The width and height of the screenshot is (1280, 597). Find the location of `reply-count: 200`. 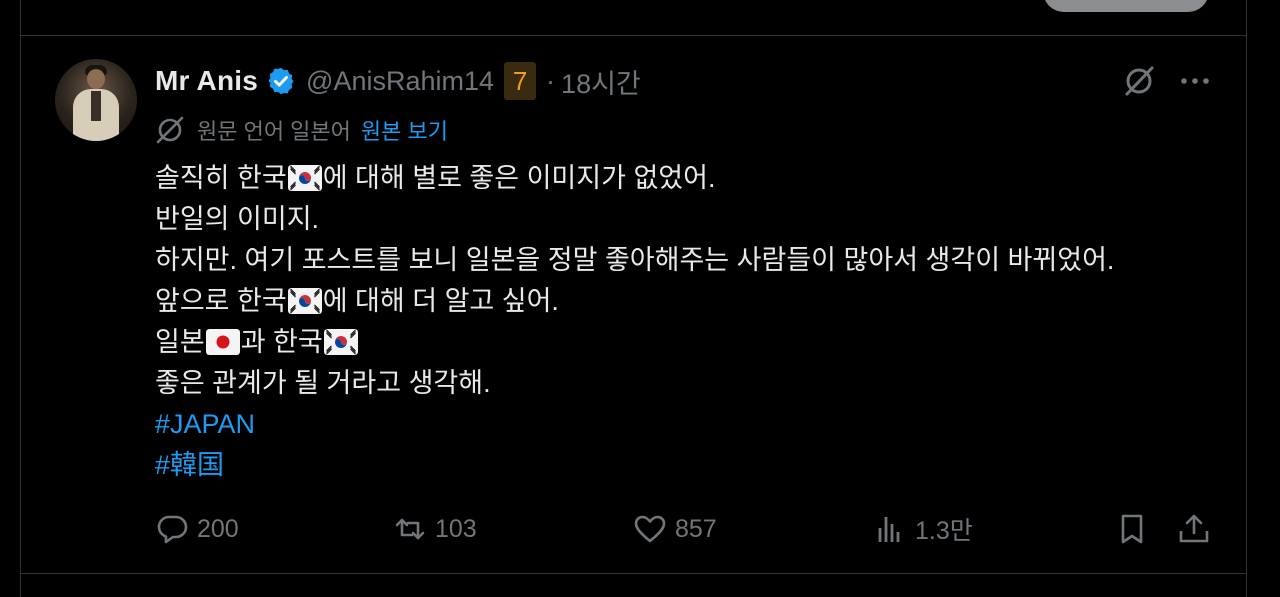

reply-count: 200 is located at coordinates (218, 528).